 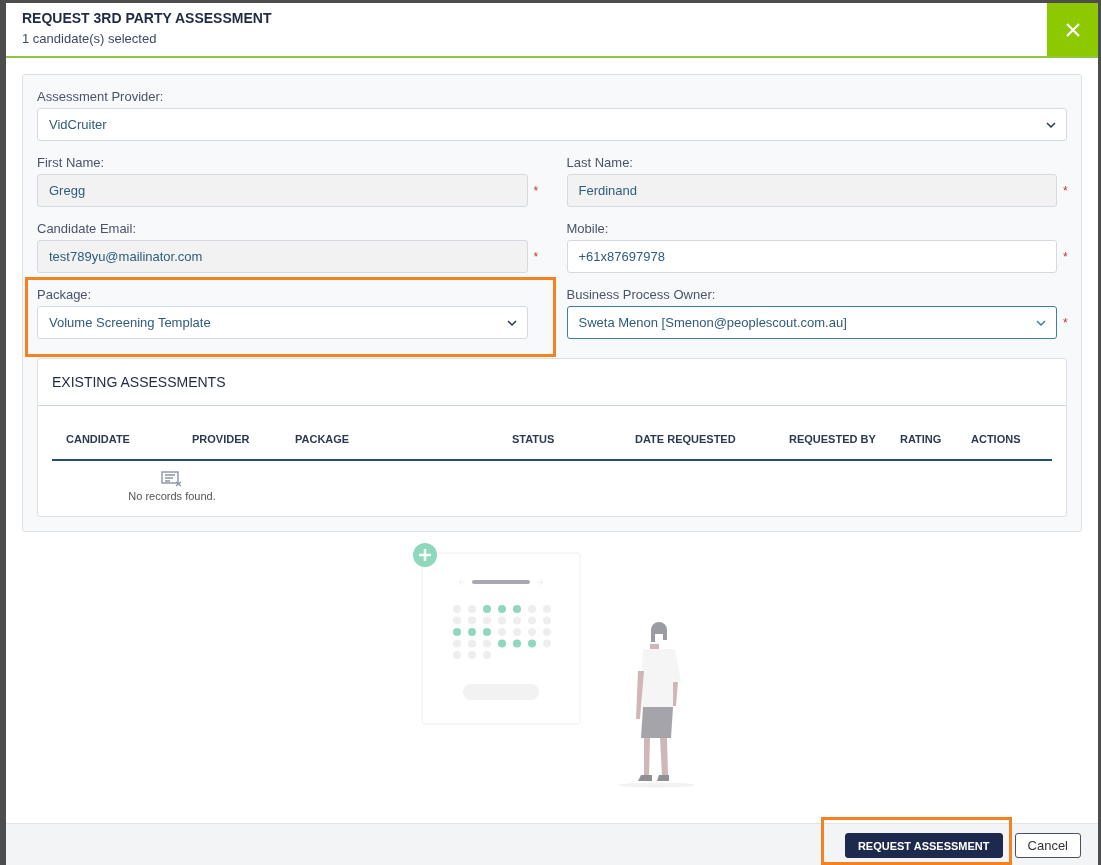 What do you see at coordinates (996, 438) in the screenshot?
I see `column-header: ACTIONS` at bounding box center [996, 438].